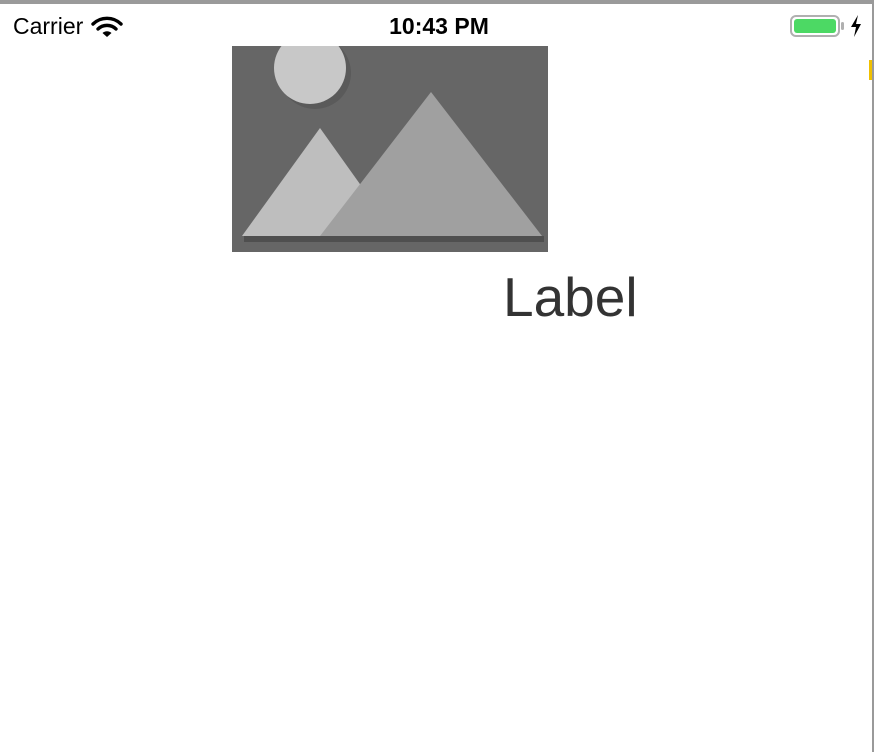 The width and height of the screenshot is (874, 752). I want to click on image-placeholder-icon, so click(390, 149).